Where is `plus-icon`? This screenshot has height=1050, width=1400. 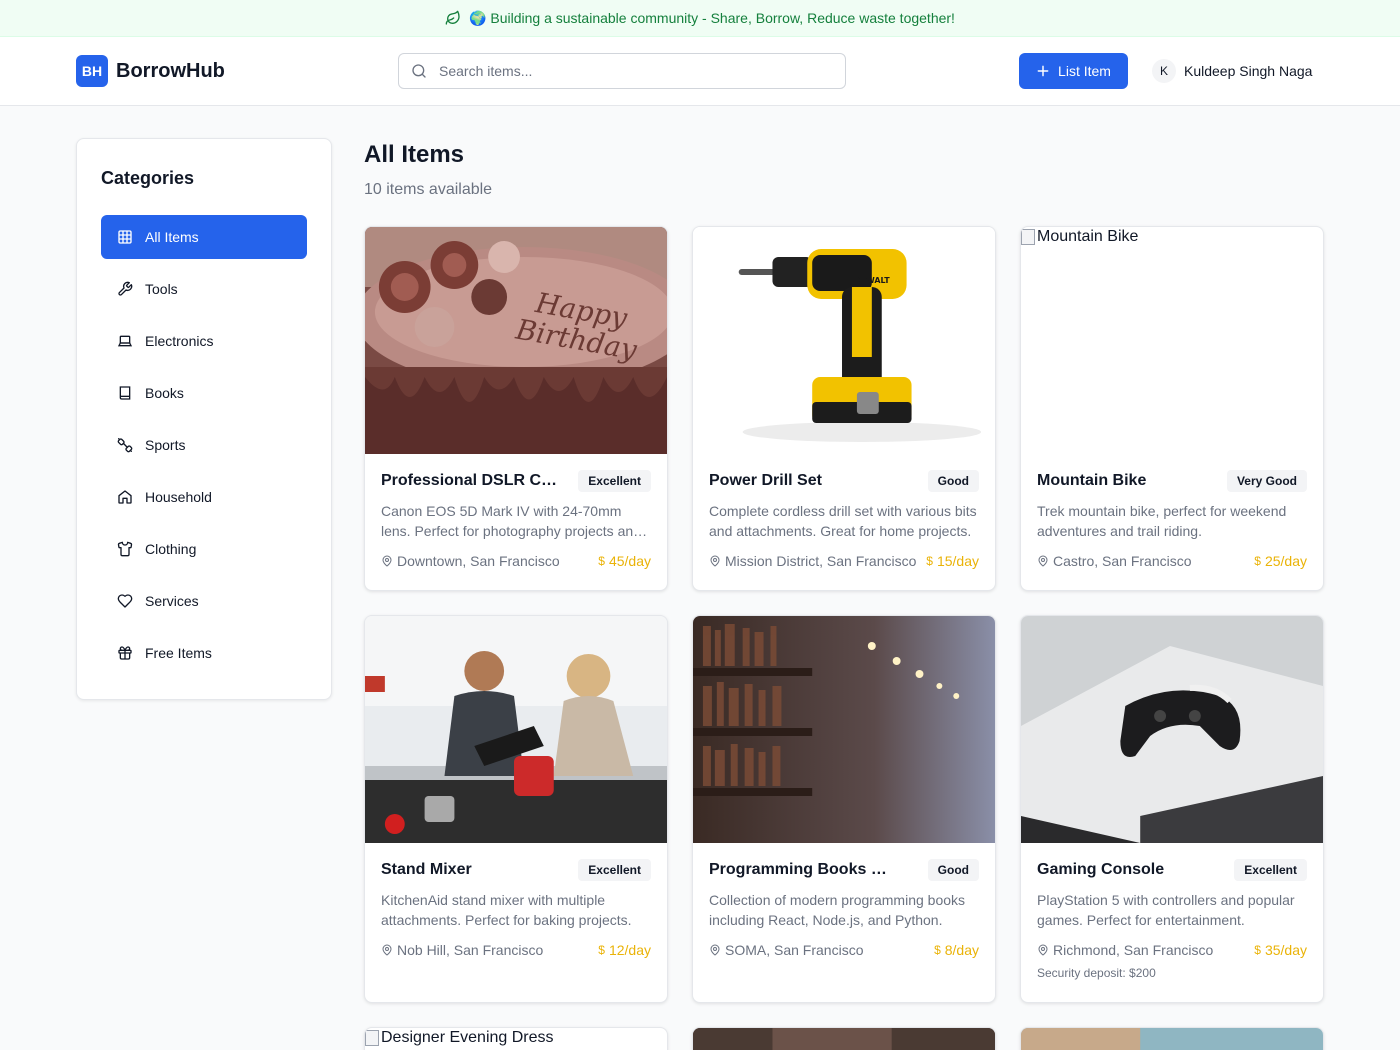
plus-icon is located at coordinates (1043, 71).